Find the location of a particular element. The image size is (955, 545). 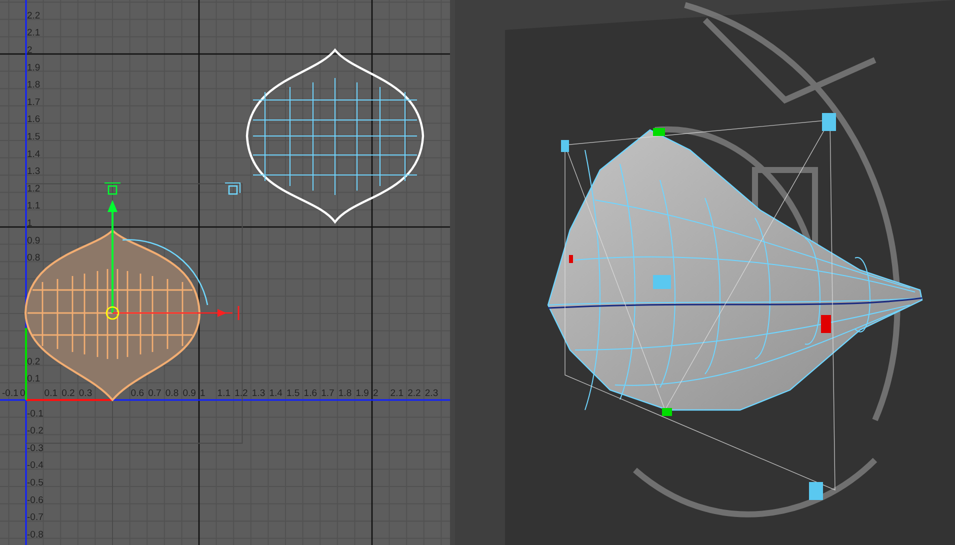

axis-label: -0.4 is located at coordinates (35, 466).